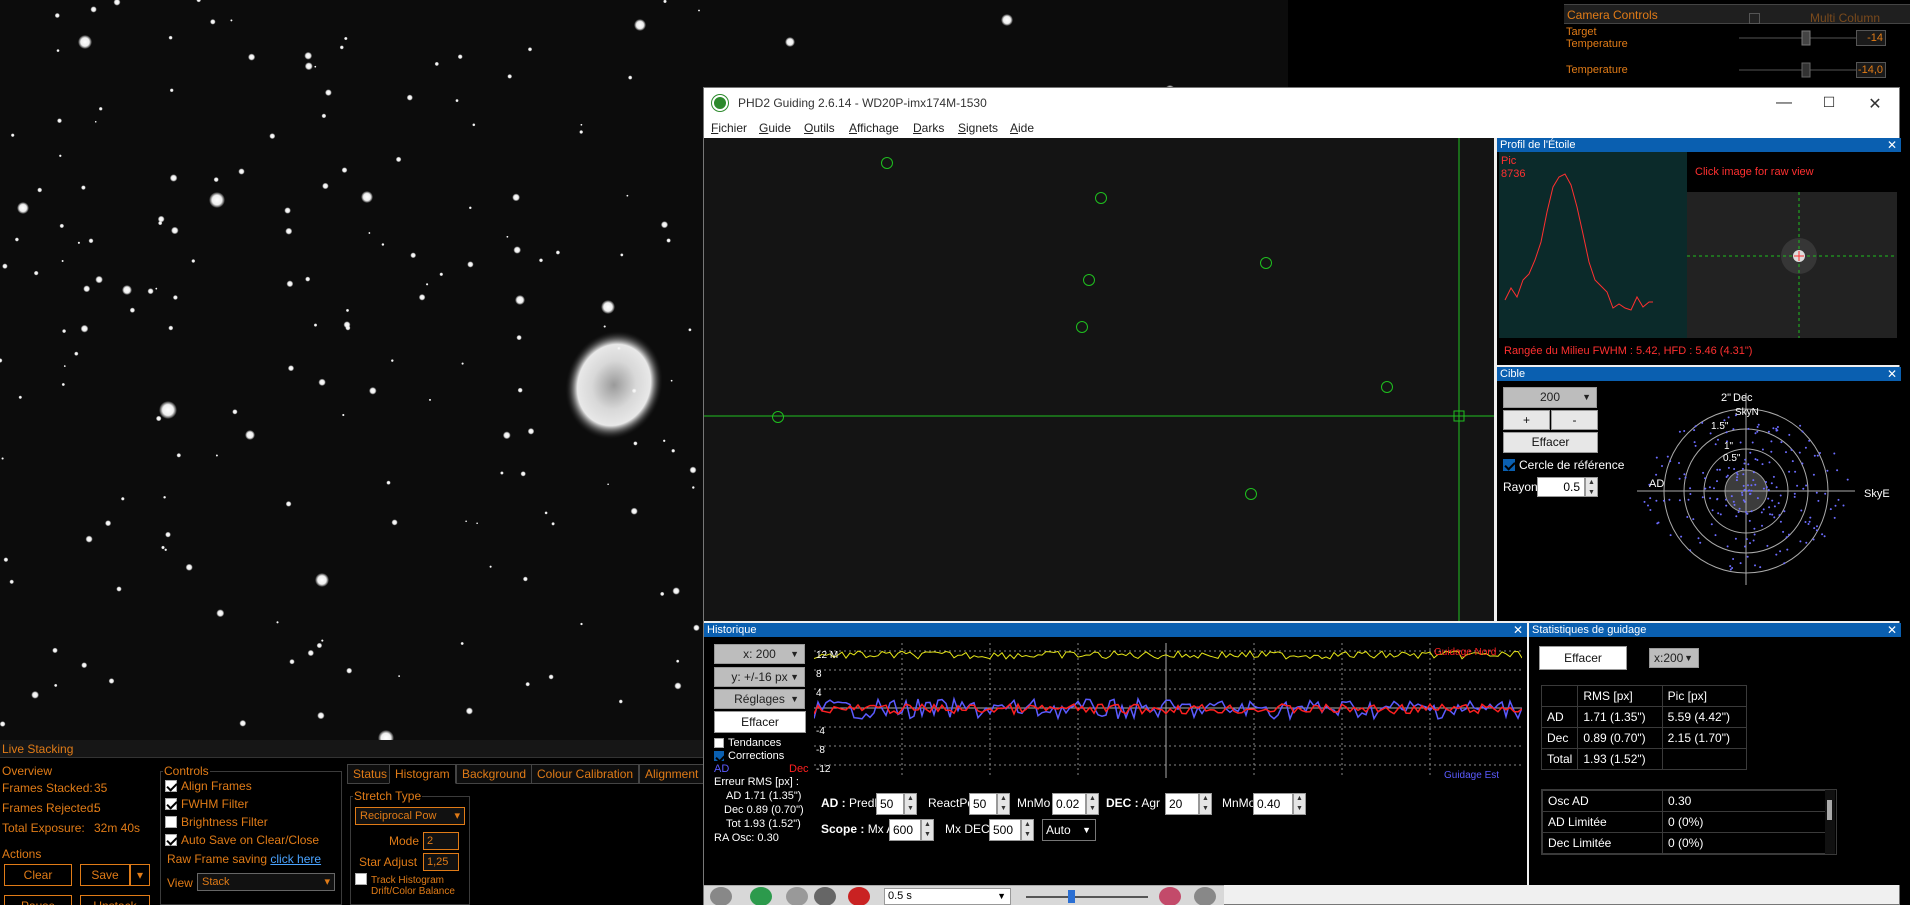 The height and width of the screenshot is (905, 1910). Describe the element at coordinates (859, 896) in the screenshot. I see `stop-icon` at that location.